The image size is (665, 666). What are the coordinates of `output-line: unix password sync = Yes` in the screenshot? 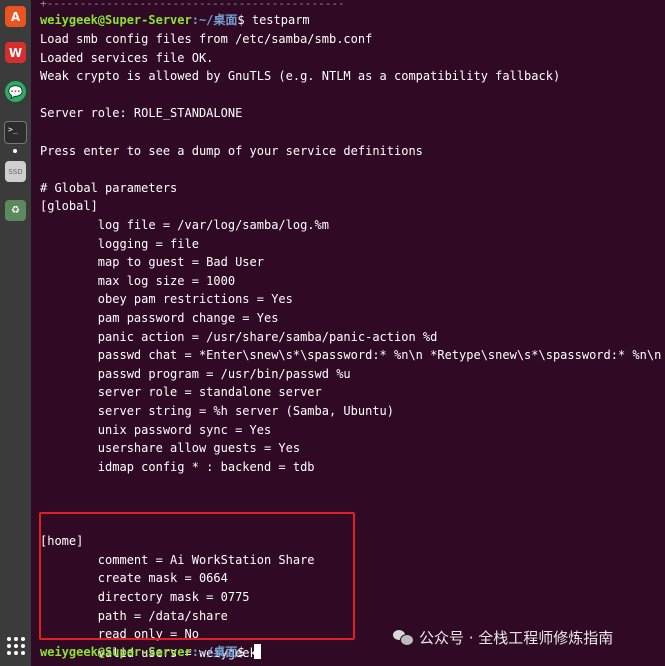 It's located at (156, 429).